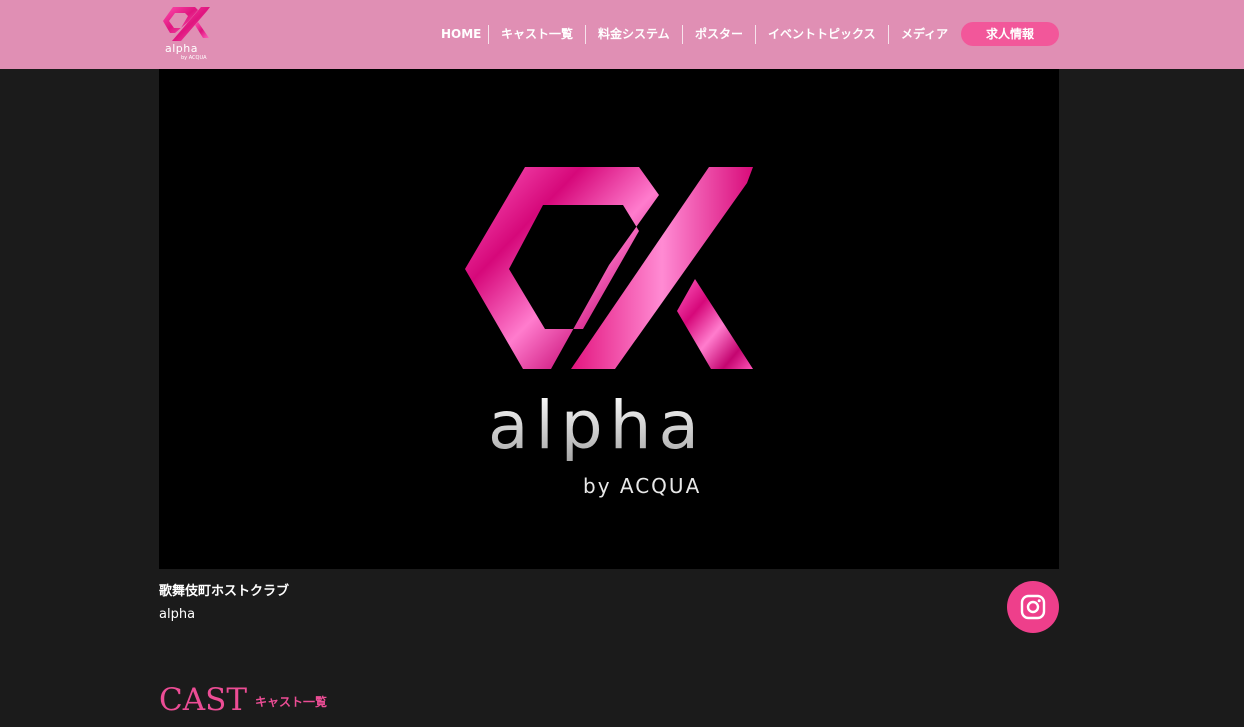 The image size is (1244, 727). What do you see at coordinates (822, 34) in the screenshot?
I see `nav-event-topics: イベントトピックス` at bounding box center [822, 34].